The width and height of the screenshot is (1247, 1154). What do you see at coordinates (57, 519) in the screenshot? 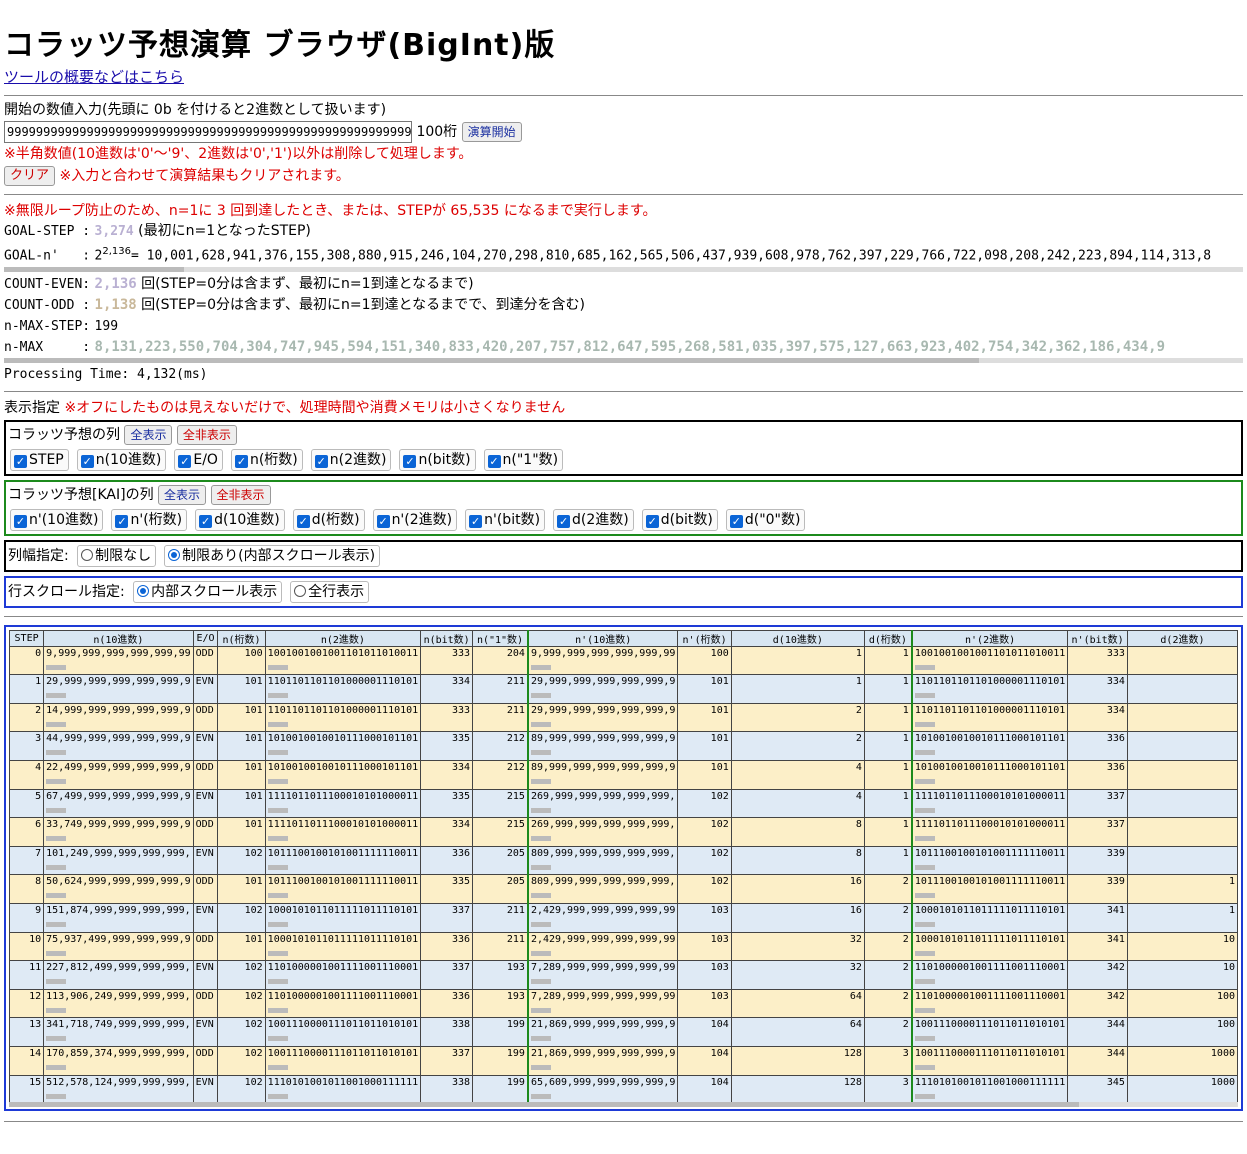
I see `check-n-prime-decimal: ✓ n'(10進数)` at bounding box center [57, 519].